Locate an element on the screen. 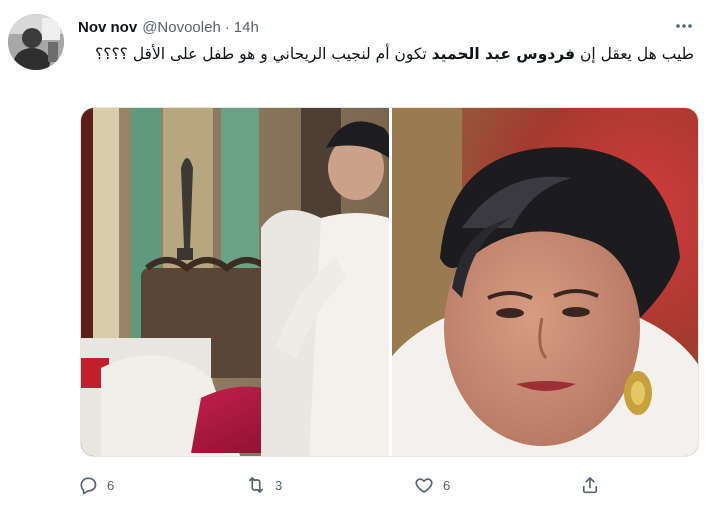 The width and height of the screenshot is (710, 510). share-icon is located at coordinates (590, 485).